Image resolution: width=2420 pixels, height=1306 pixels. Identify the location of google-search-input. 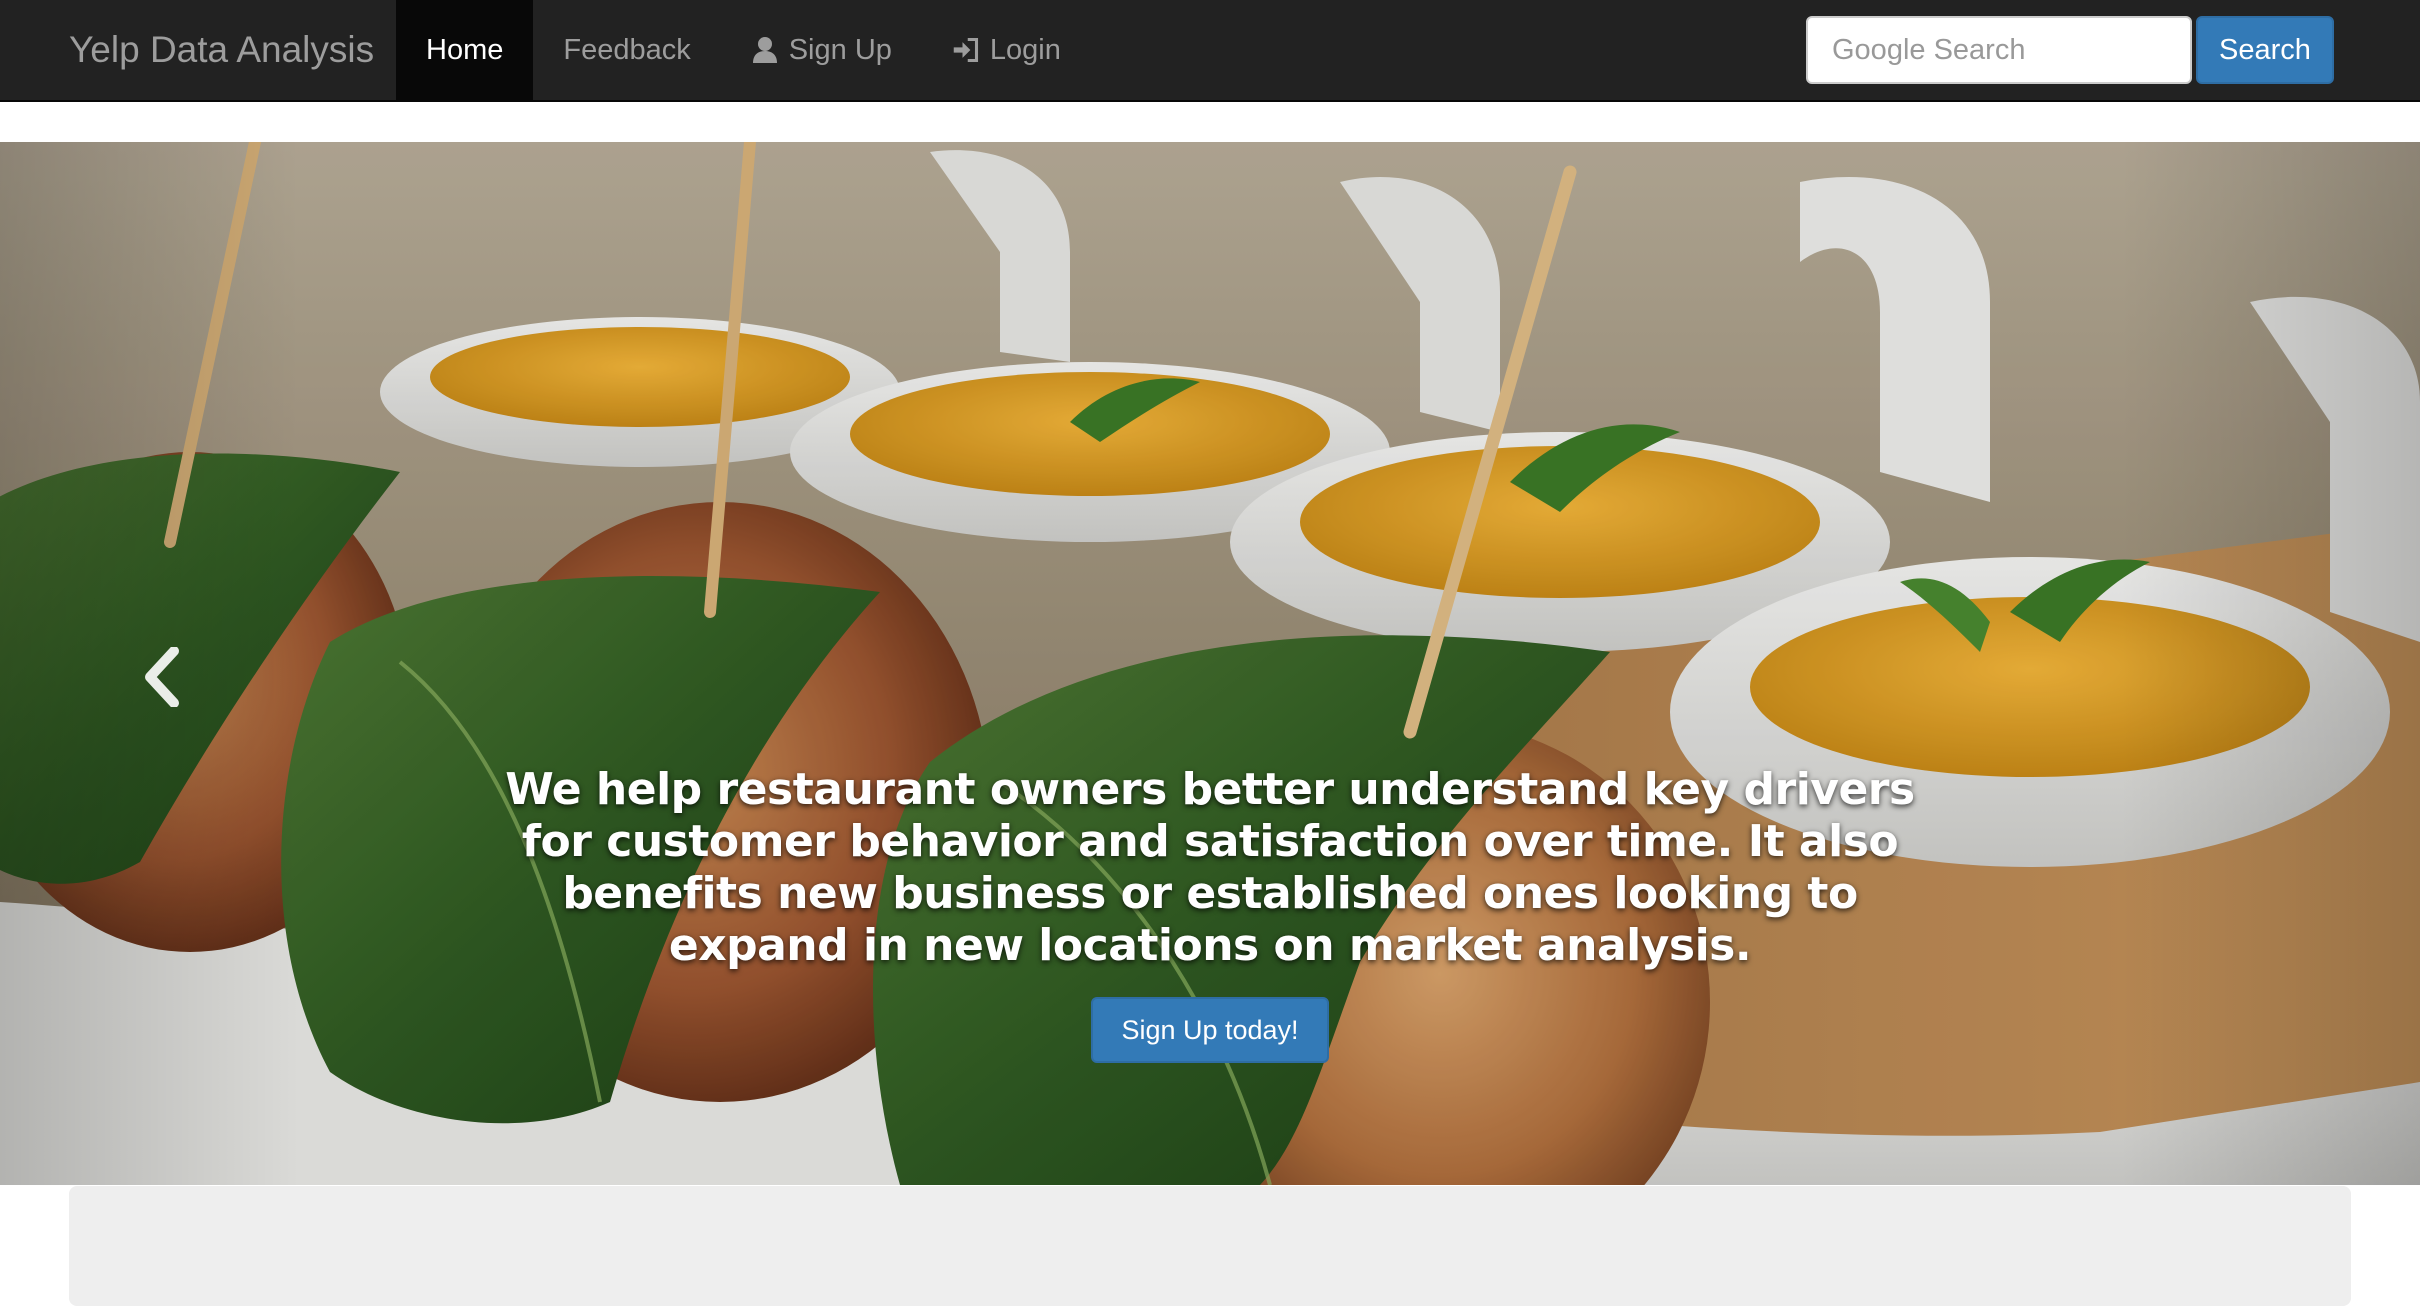
(1999, 50).